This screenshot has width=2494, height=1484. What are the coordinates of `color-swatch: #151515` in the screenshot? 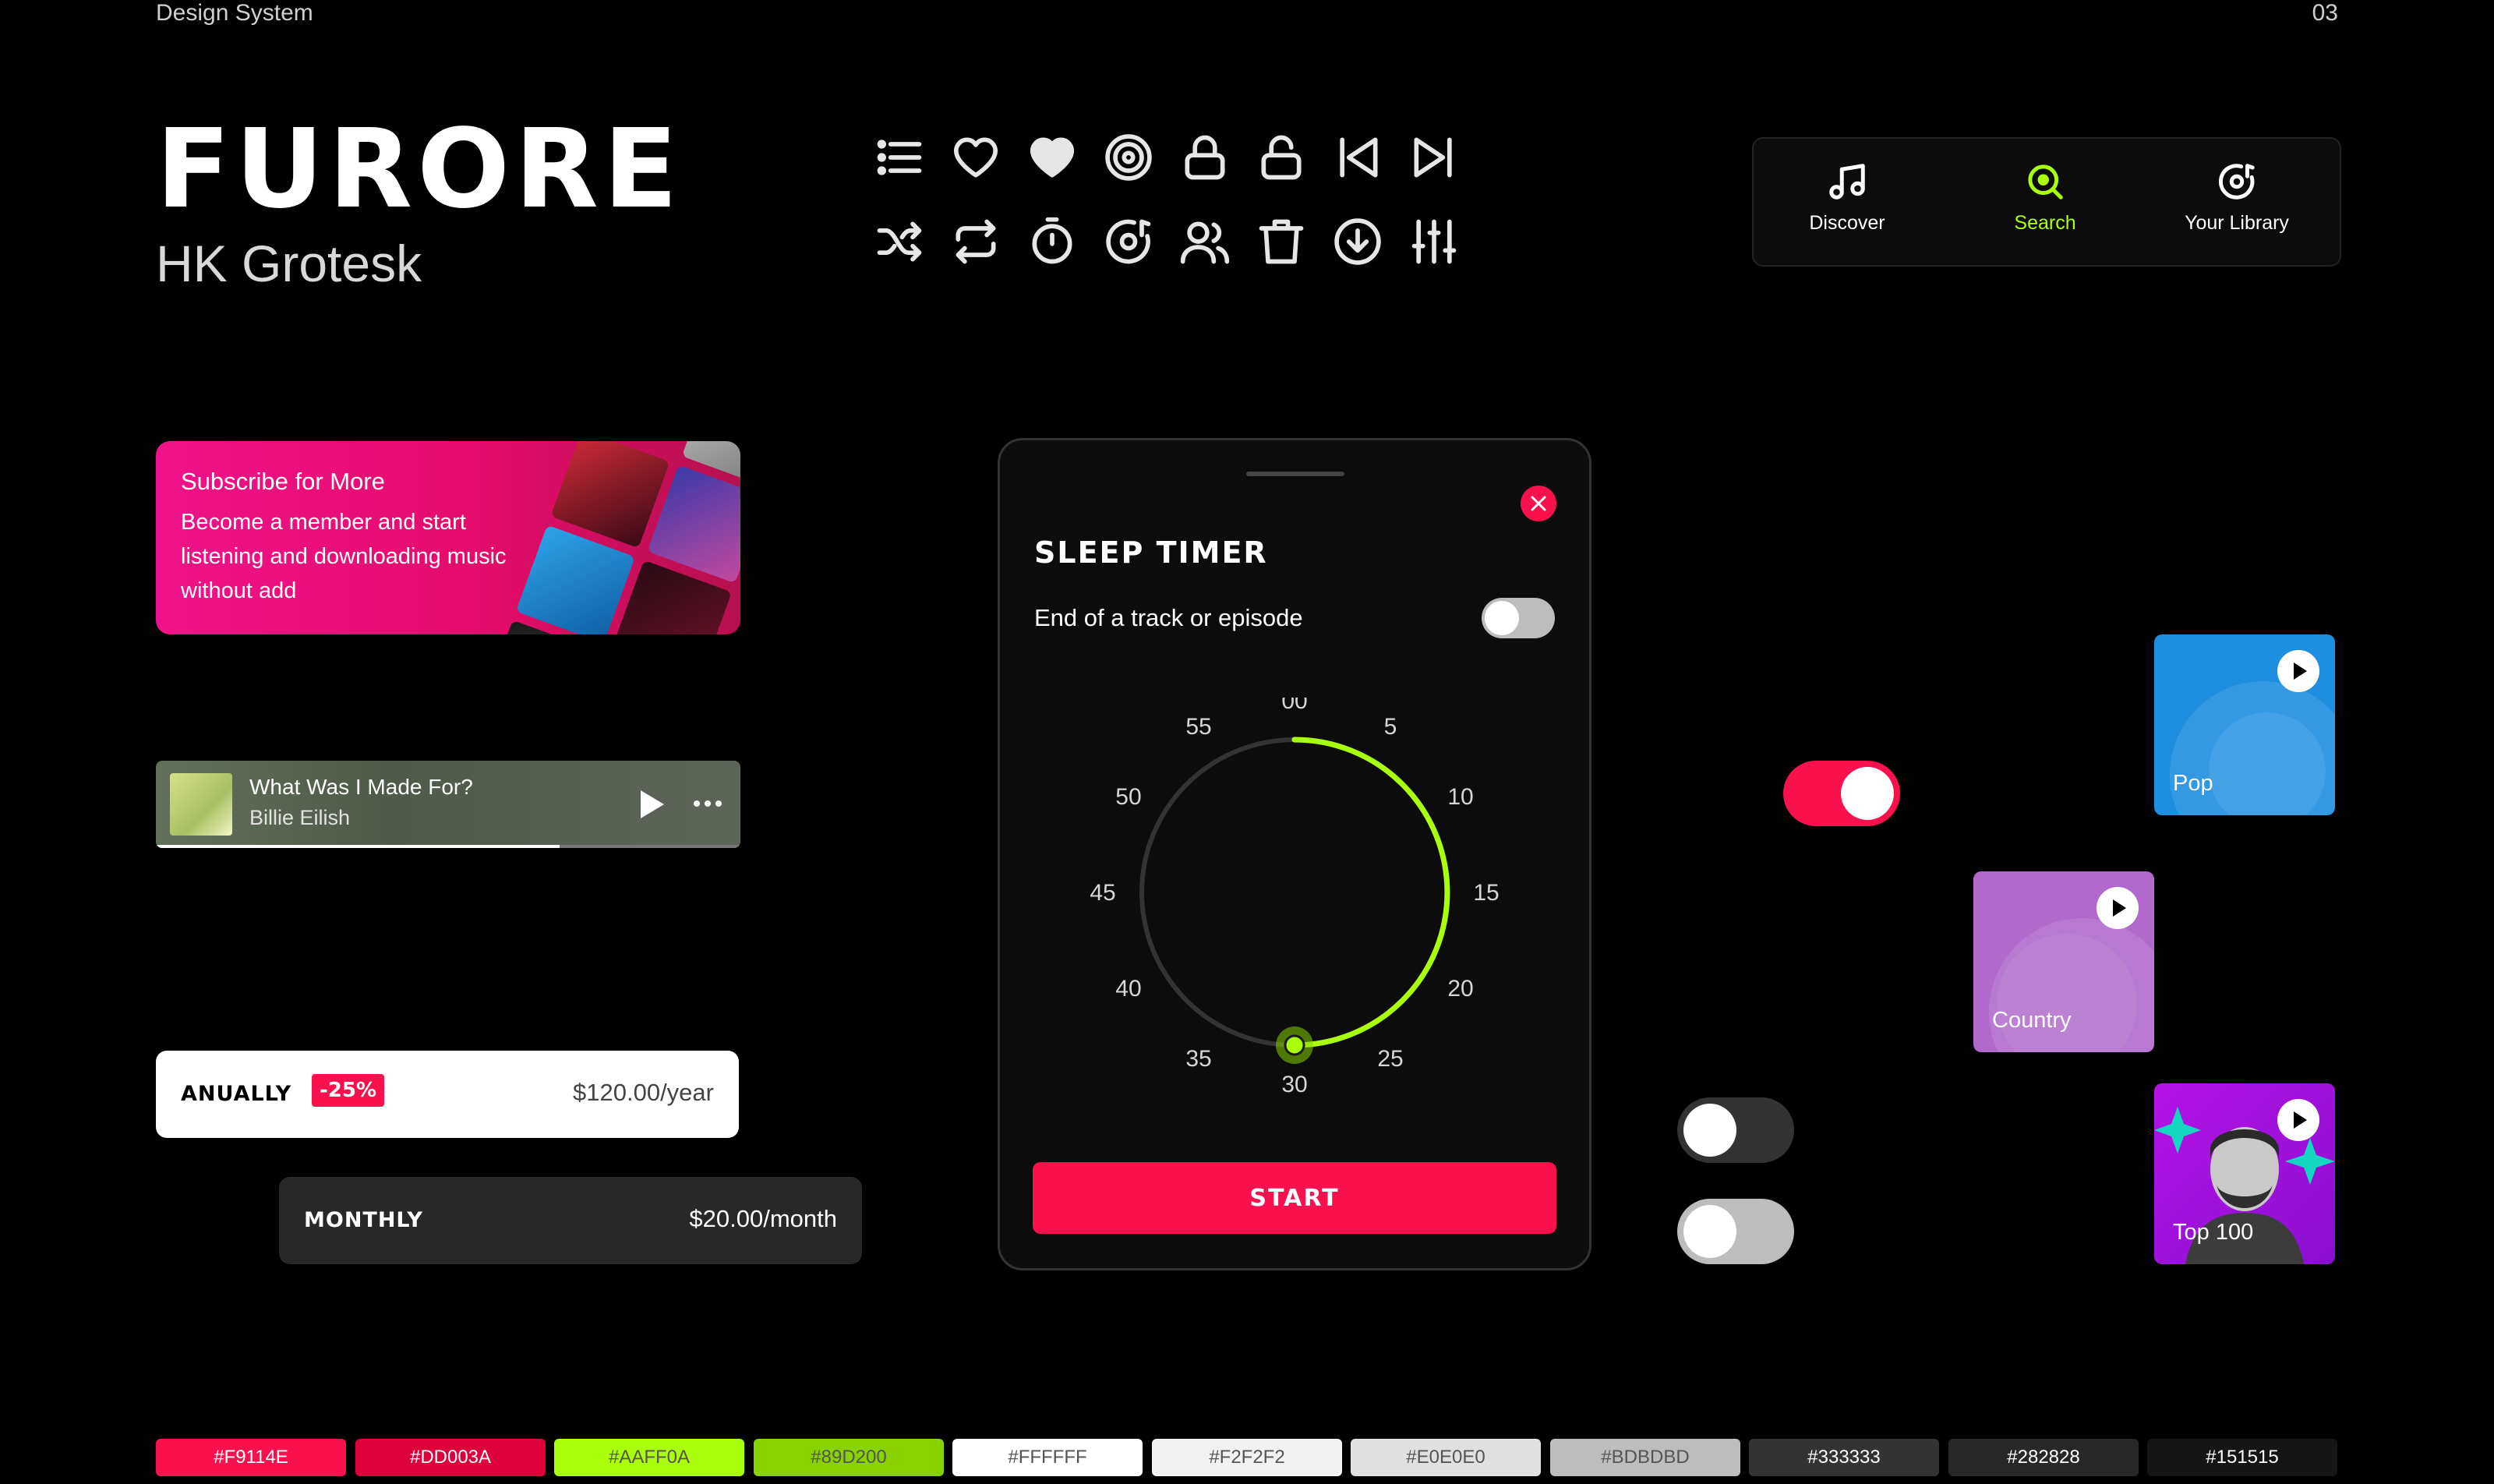 It's located at (2242, 1457).